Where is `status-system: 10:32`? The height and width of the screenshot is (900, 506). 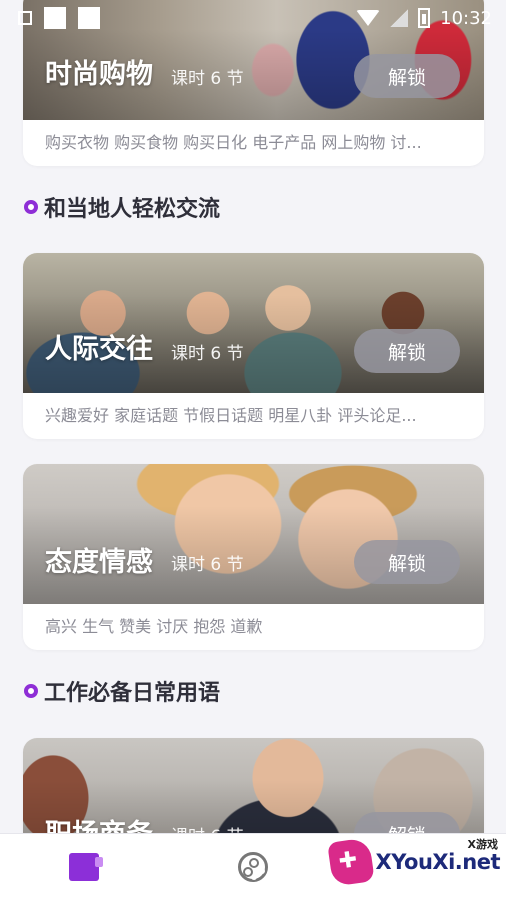
status-system: 10:32 is located at coordinates (424, 18).